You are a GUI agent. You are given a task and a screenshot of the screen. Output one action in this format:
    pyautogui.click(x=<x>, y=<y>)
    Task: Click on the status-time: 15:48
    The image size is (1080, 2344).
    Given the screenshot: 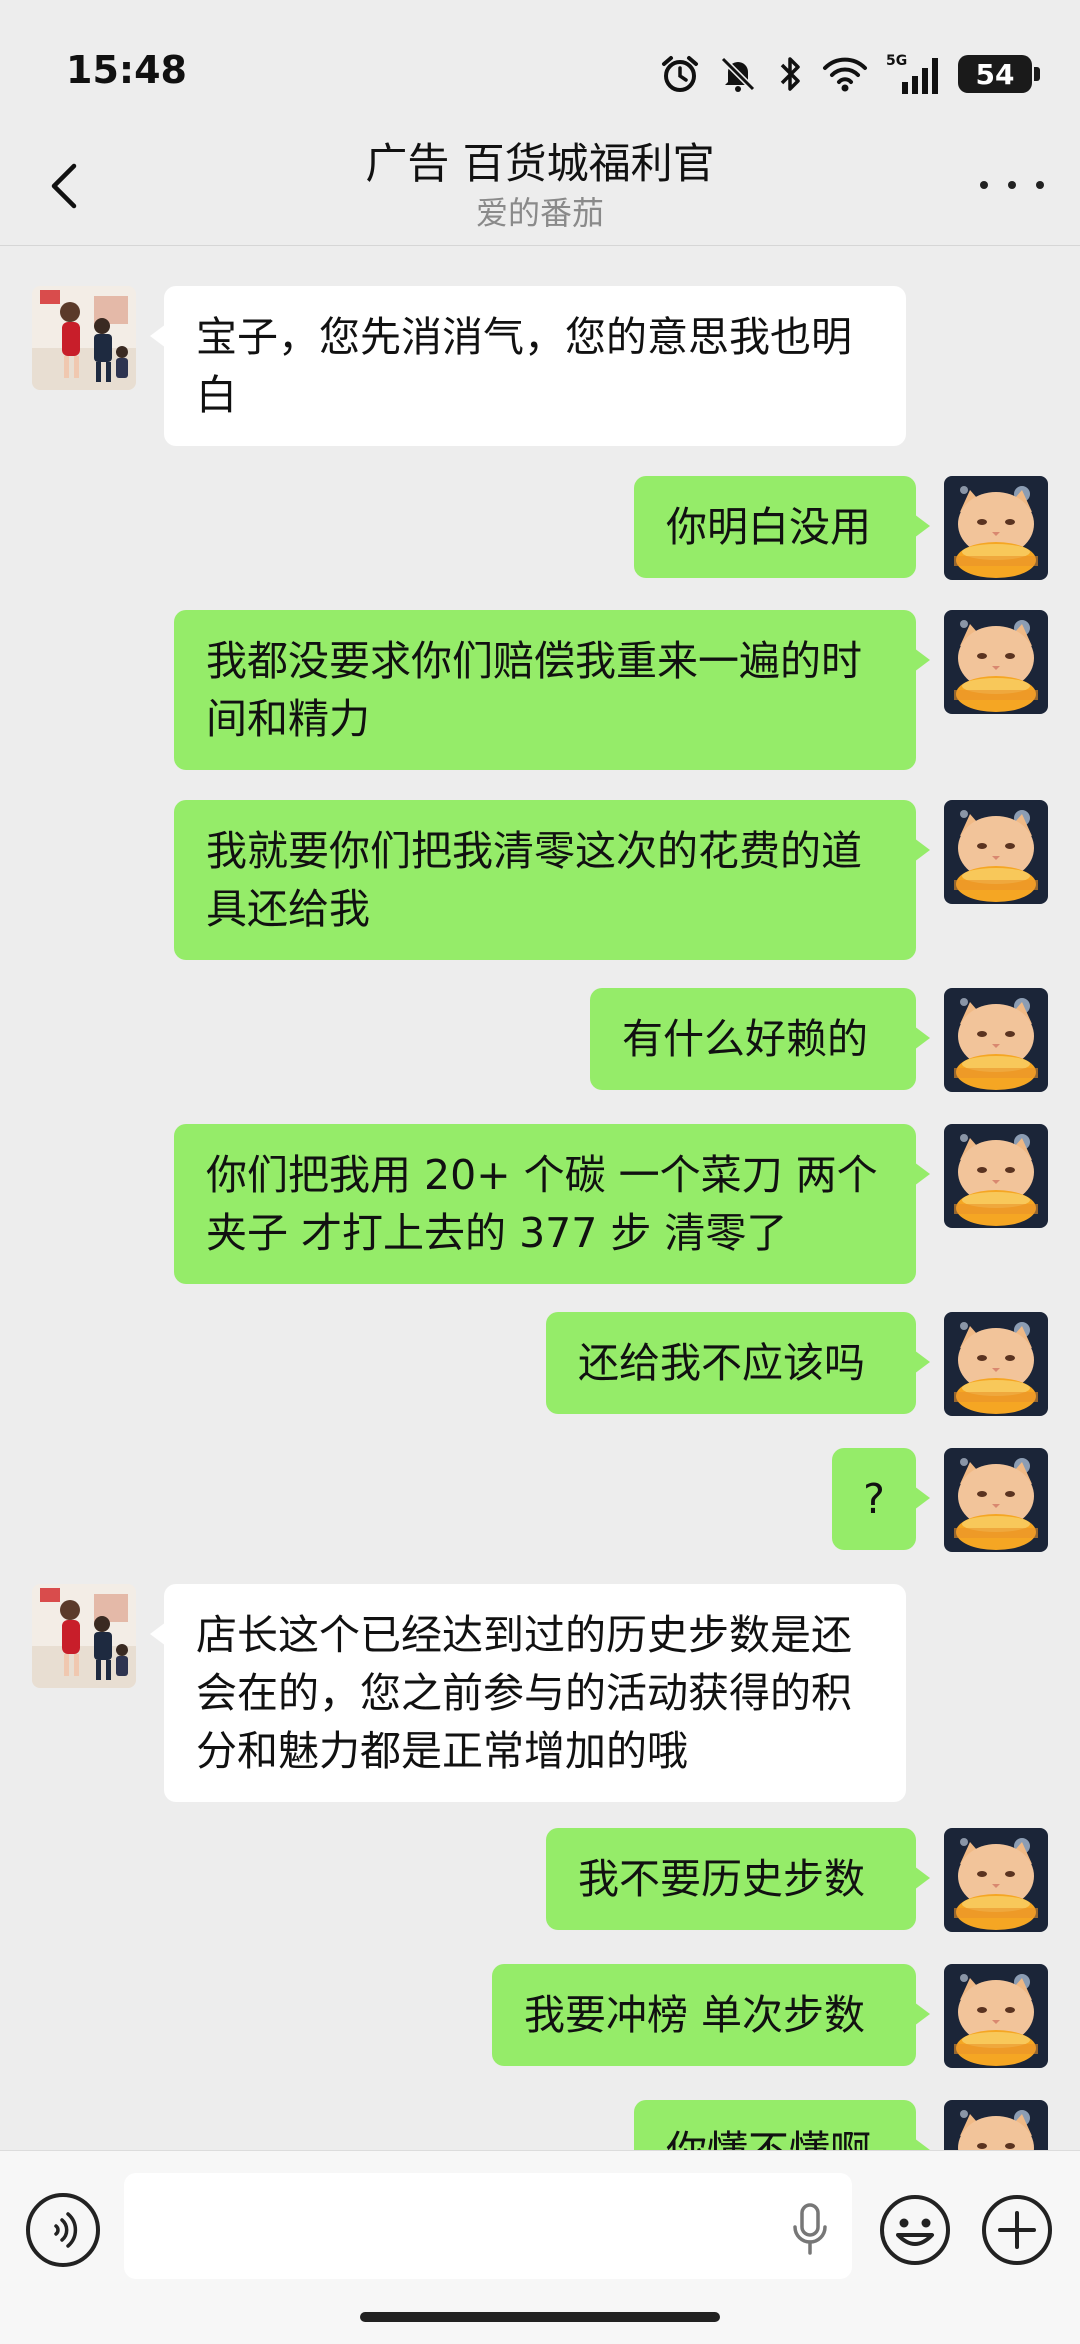 What is the action you would take?
    pyautogui.click(x=126, y=70)
    